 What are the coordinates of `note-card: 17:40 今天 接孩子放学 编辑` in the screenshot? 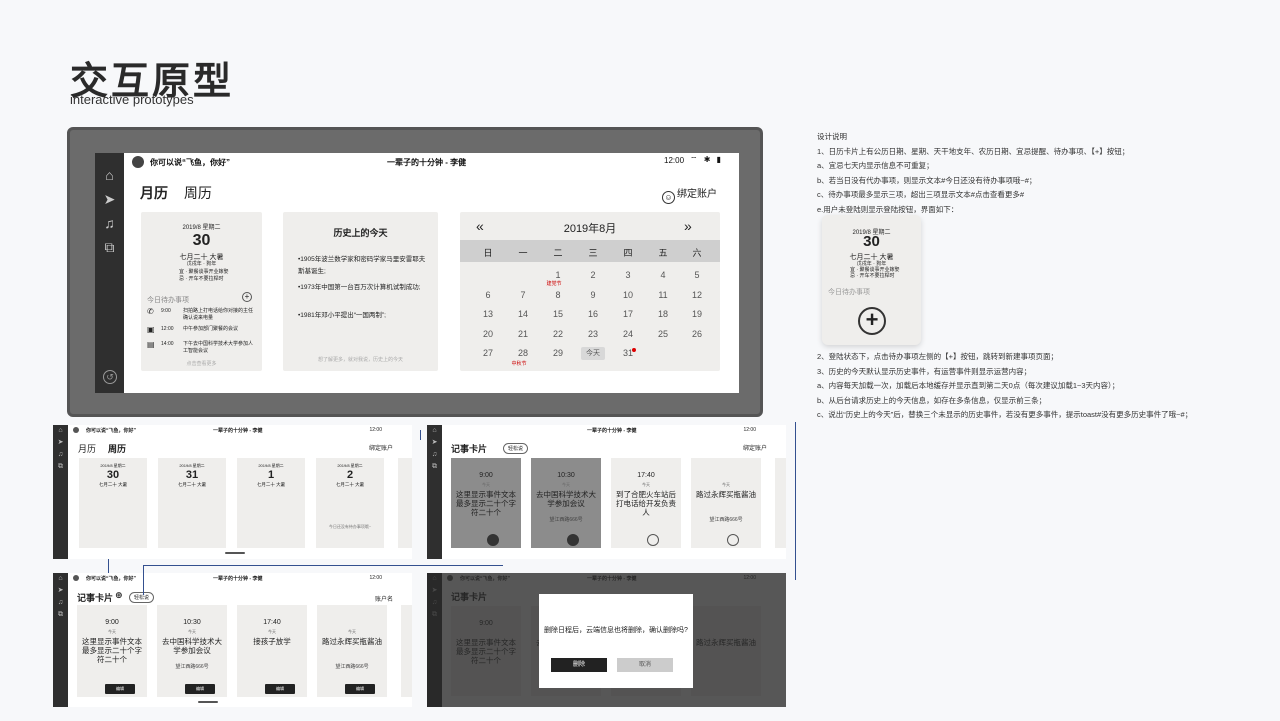 It's located at (272, 651).